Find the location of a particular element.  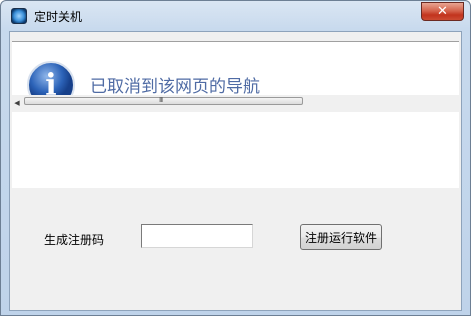

register-run-button: 注册运行软件 is located at coordinates (341, 237).